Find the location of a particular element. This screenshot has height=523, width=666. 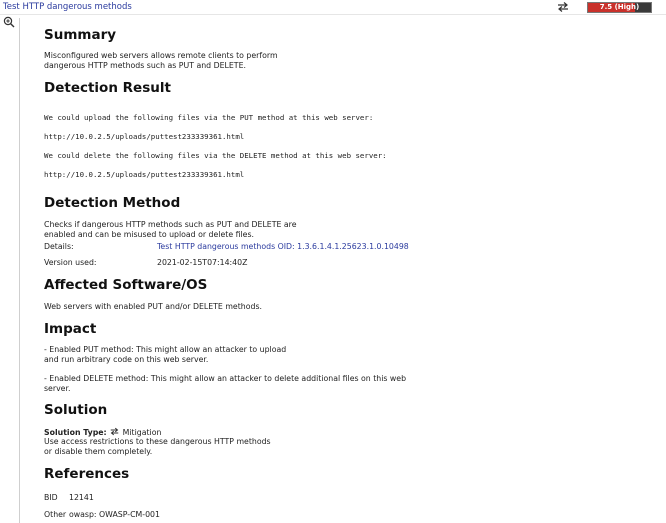

solution-type-icon is located at coordinates (563, 7).